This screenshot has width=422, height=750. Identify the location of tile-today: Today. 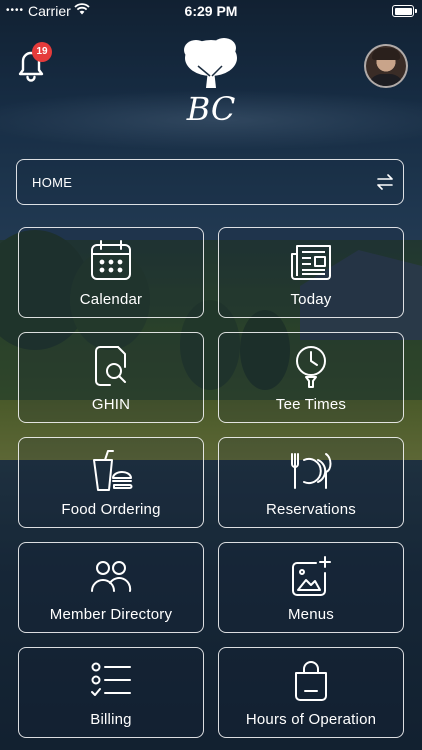
(311, 272).